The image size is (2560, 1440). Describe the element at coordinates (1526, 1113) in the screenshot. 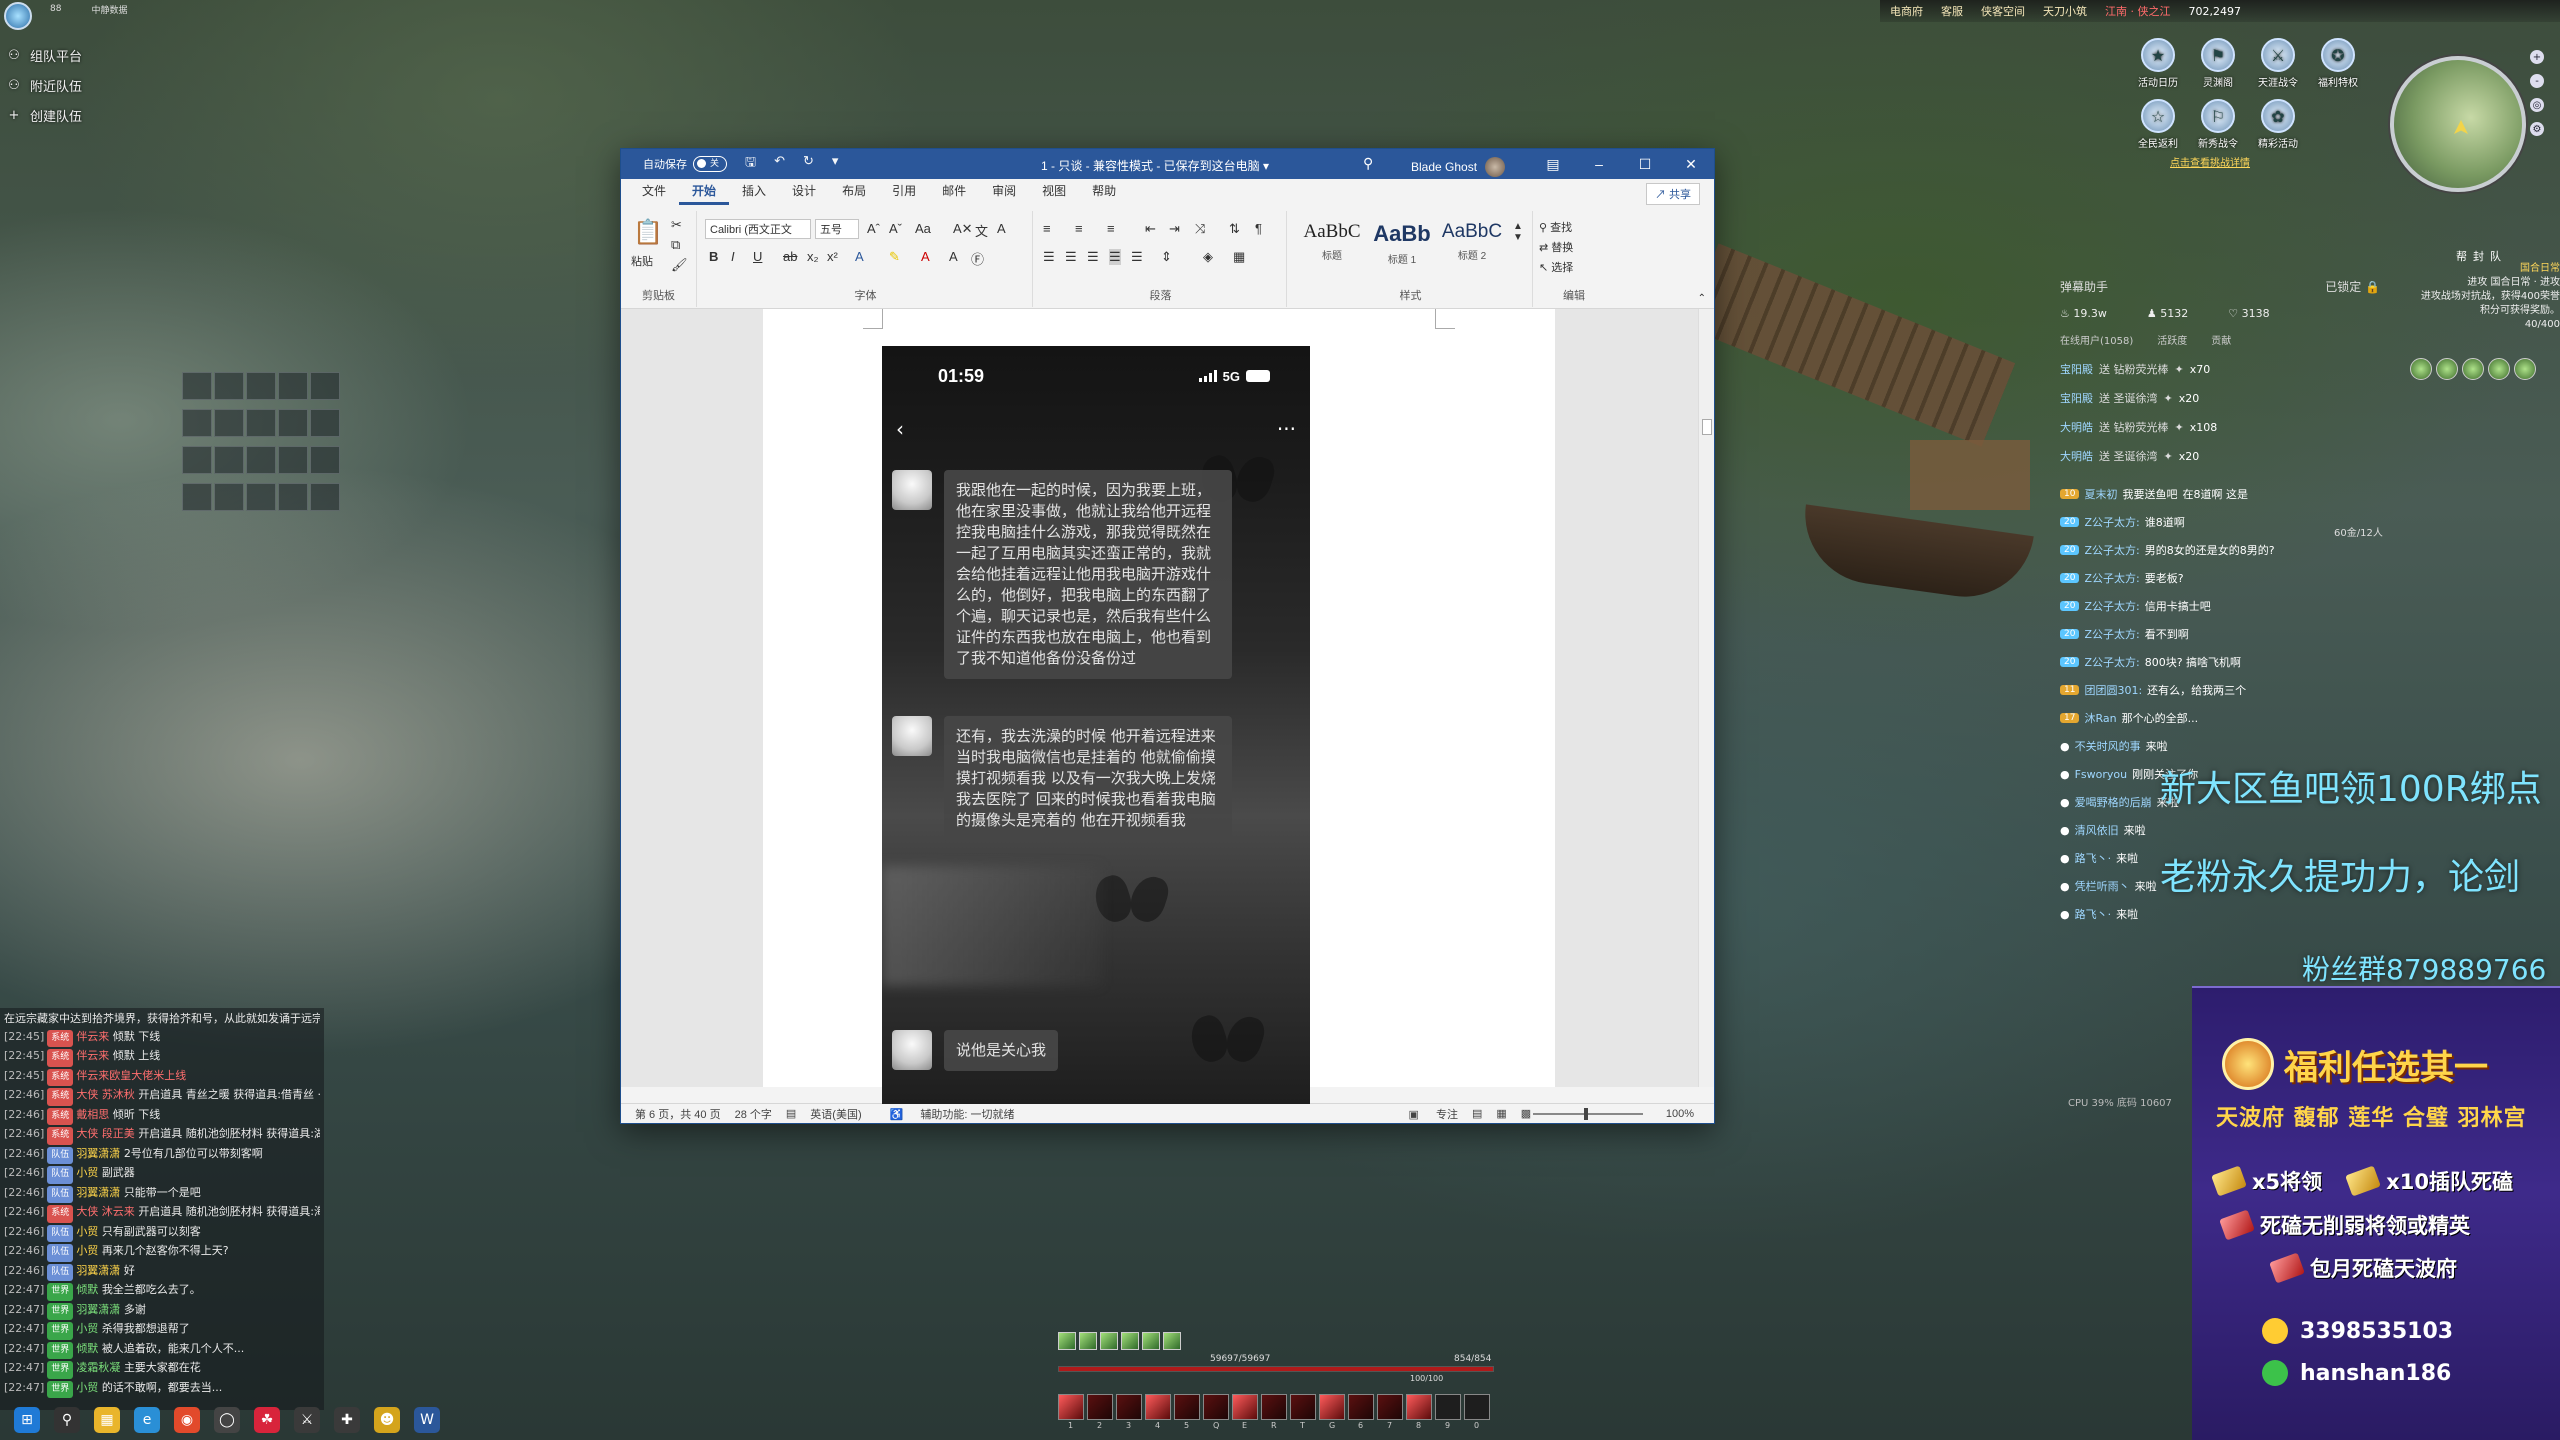

I see `web-layout-icon: ▩` at that location.